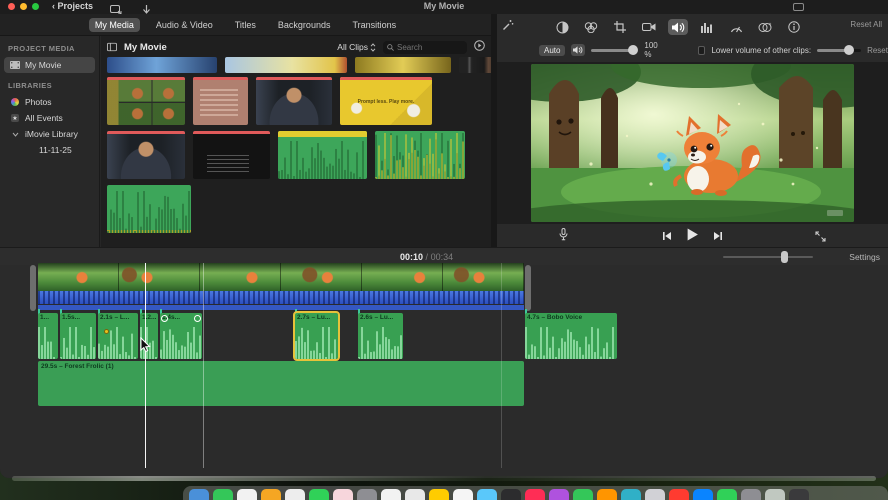 The width and height of the screenshot is (888, 500). I want to click on media-thumbnail-audio-plain, so click(149, 209).